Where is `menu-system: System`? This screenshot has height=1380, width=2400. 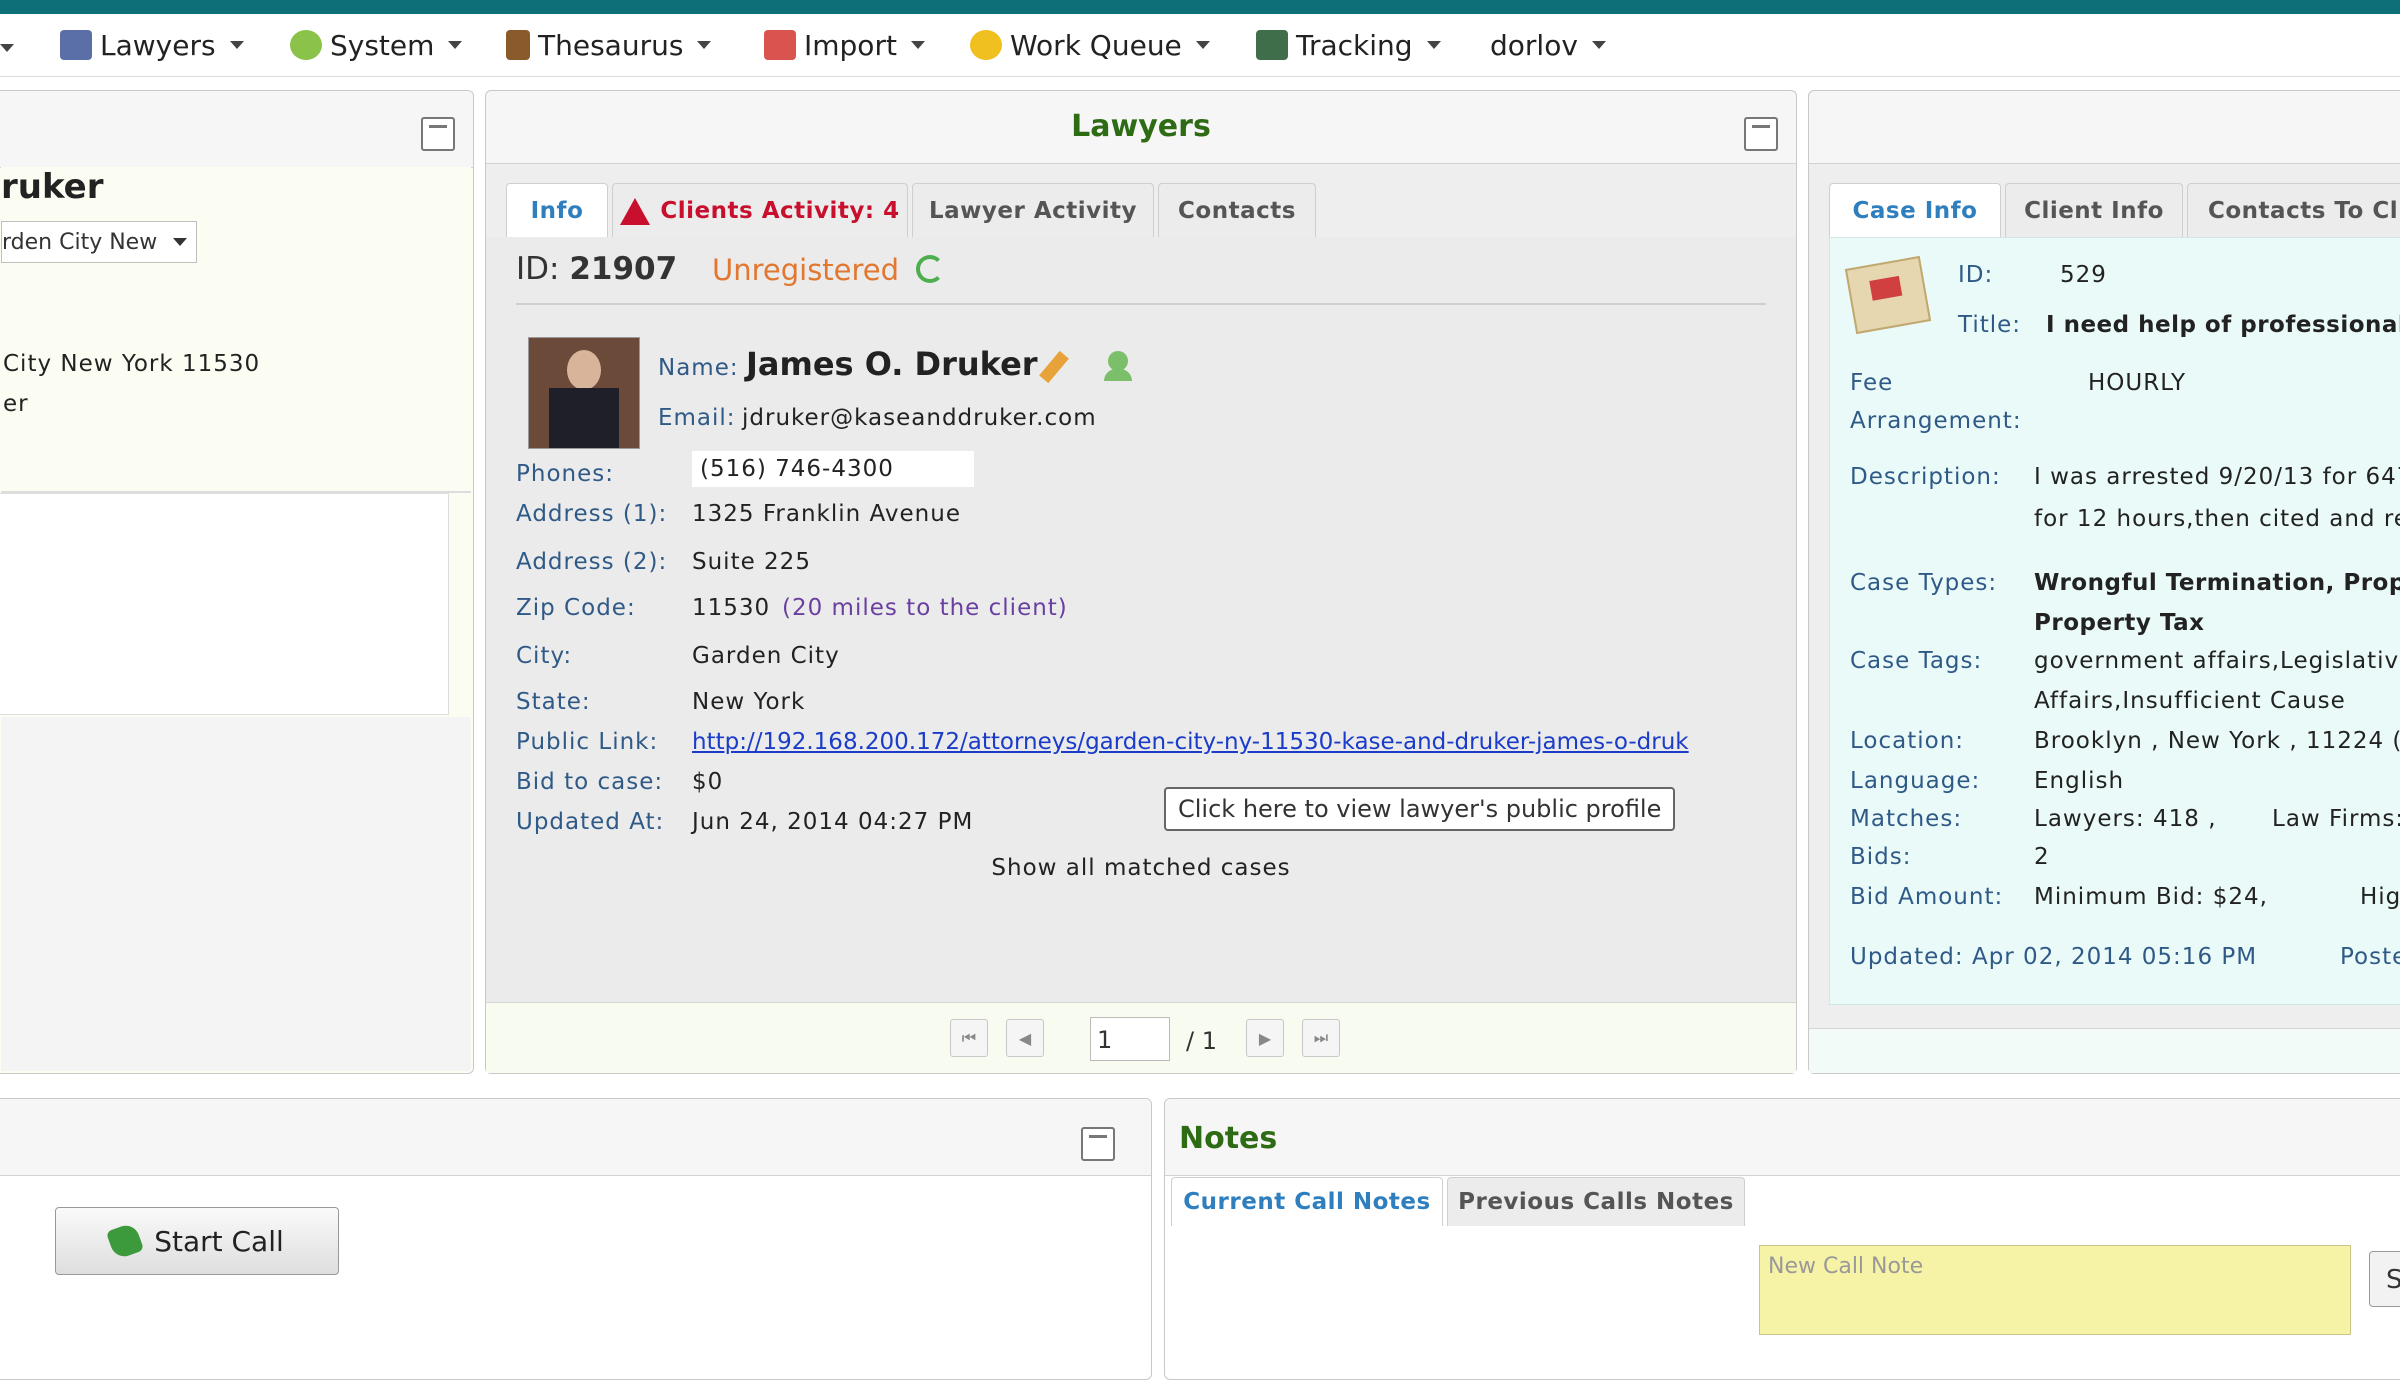 menu-system: System is located at coordinates (376, 45).